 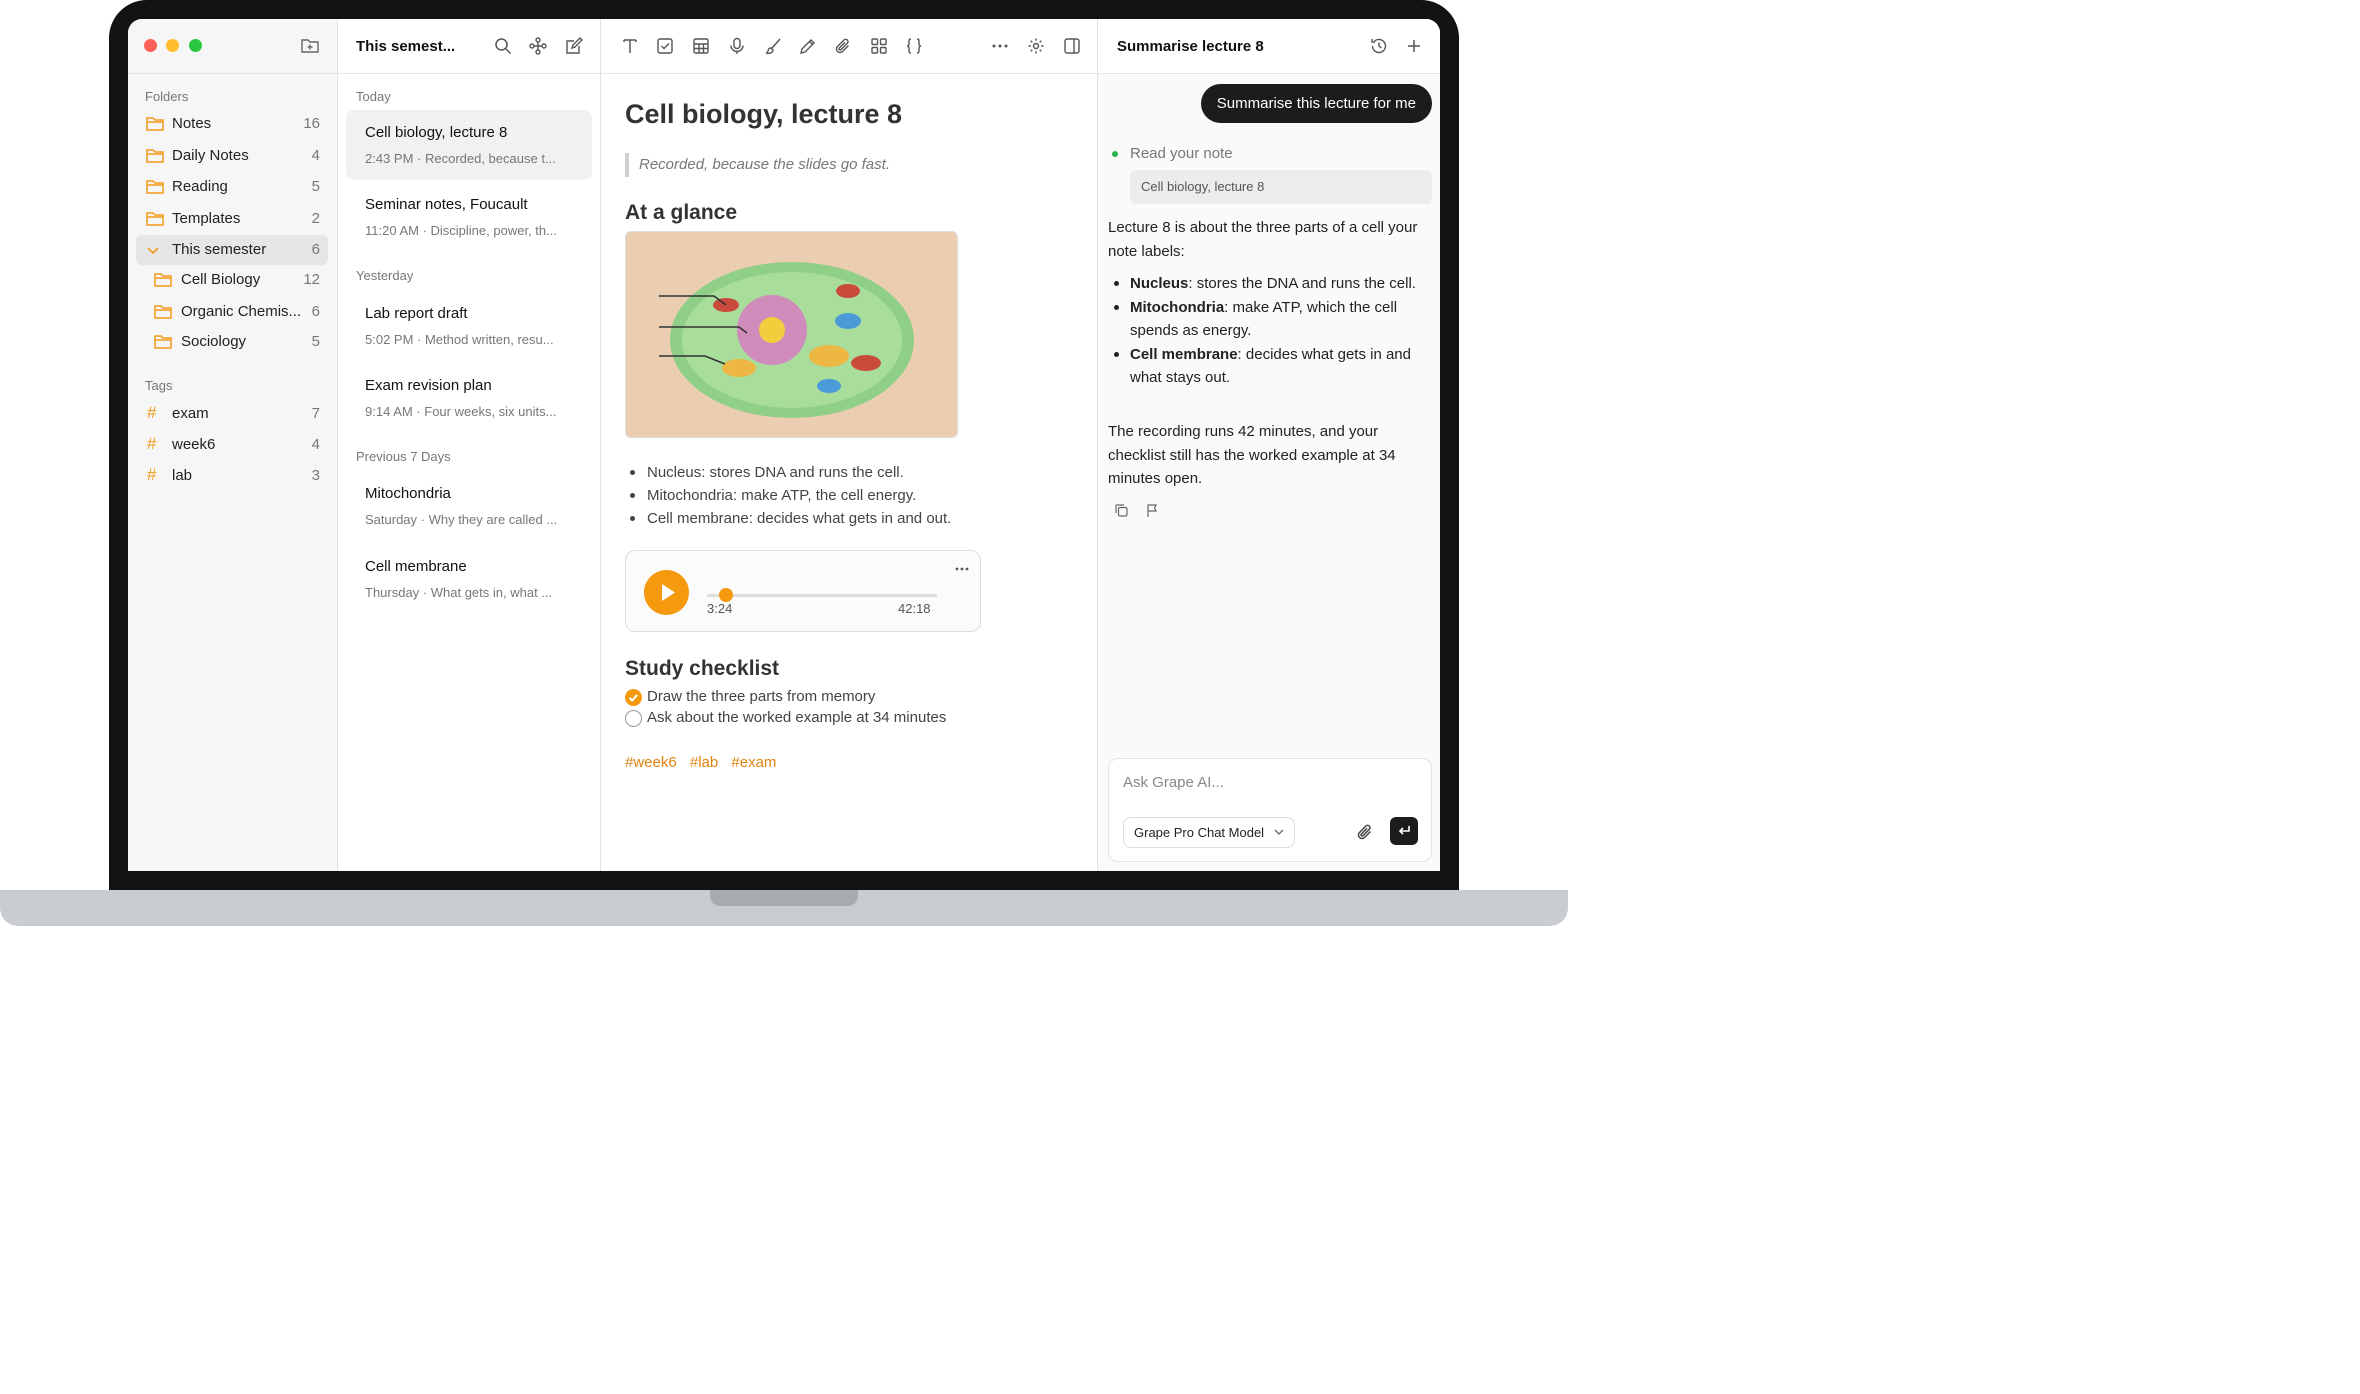 I want to click on cell-diagram-image, so click(x=791, y=334).